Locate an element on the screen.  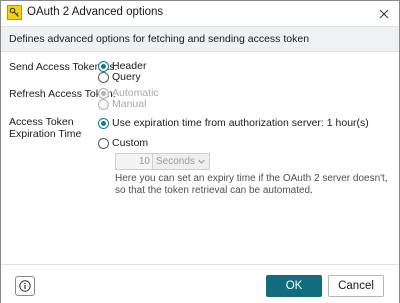
radio-automatic is located at coordinates (103, 93).